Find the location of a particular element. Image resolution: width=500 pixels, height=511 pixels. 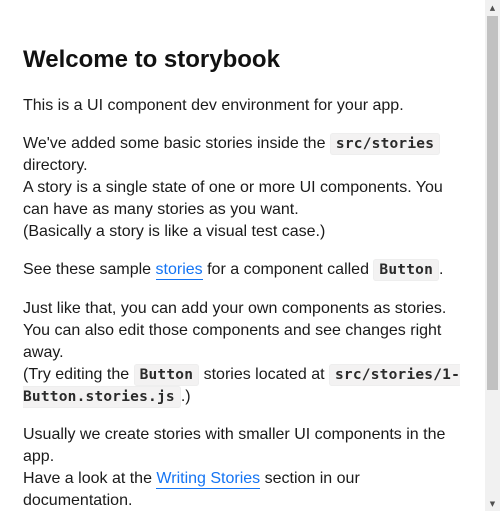

stories-located-text: stories located at is located at coordinates (264, 374).